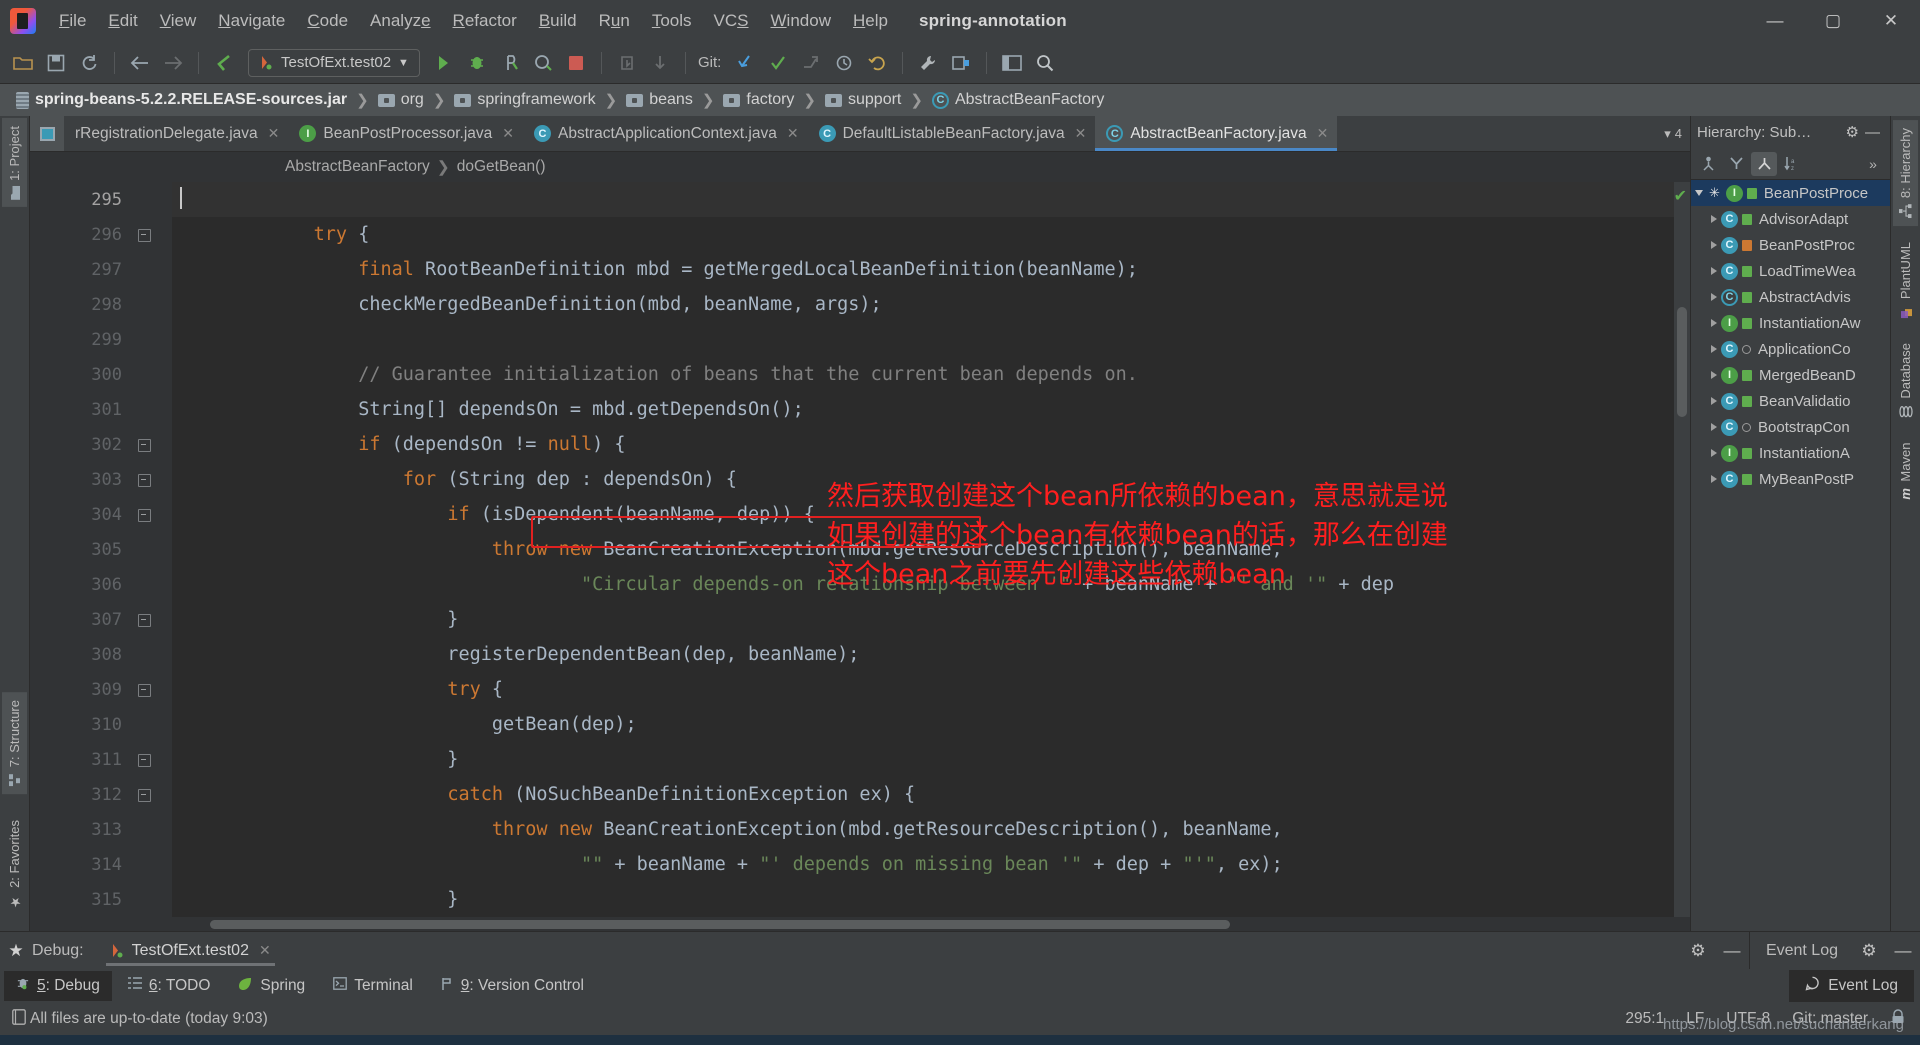 The image size is (1920, 1045). Describe the element at coordinates (720, 924) in the screenshot. I see `scrollbar-thumb-horizontal` at that location.